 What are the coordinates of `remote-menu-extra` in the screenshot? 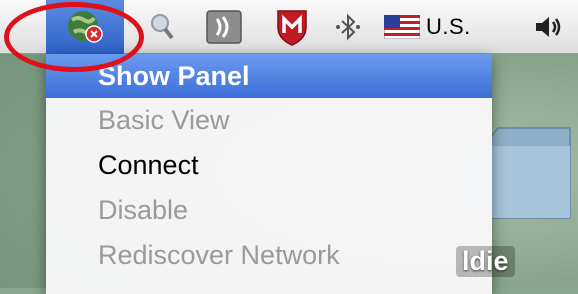 It's located at (224, 27).